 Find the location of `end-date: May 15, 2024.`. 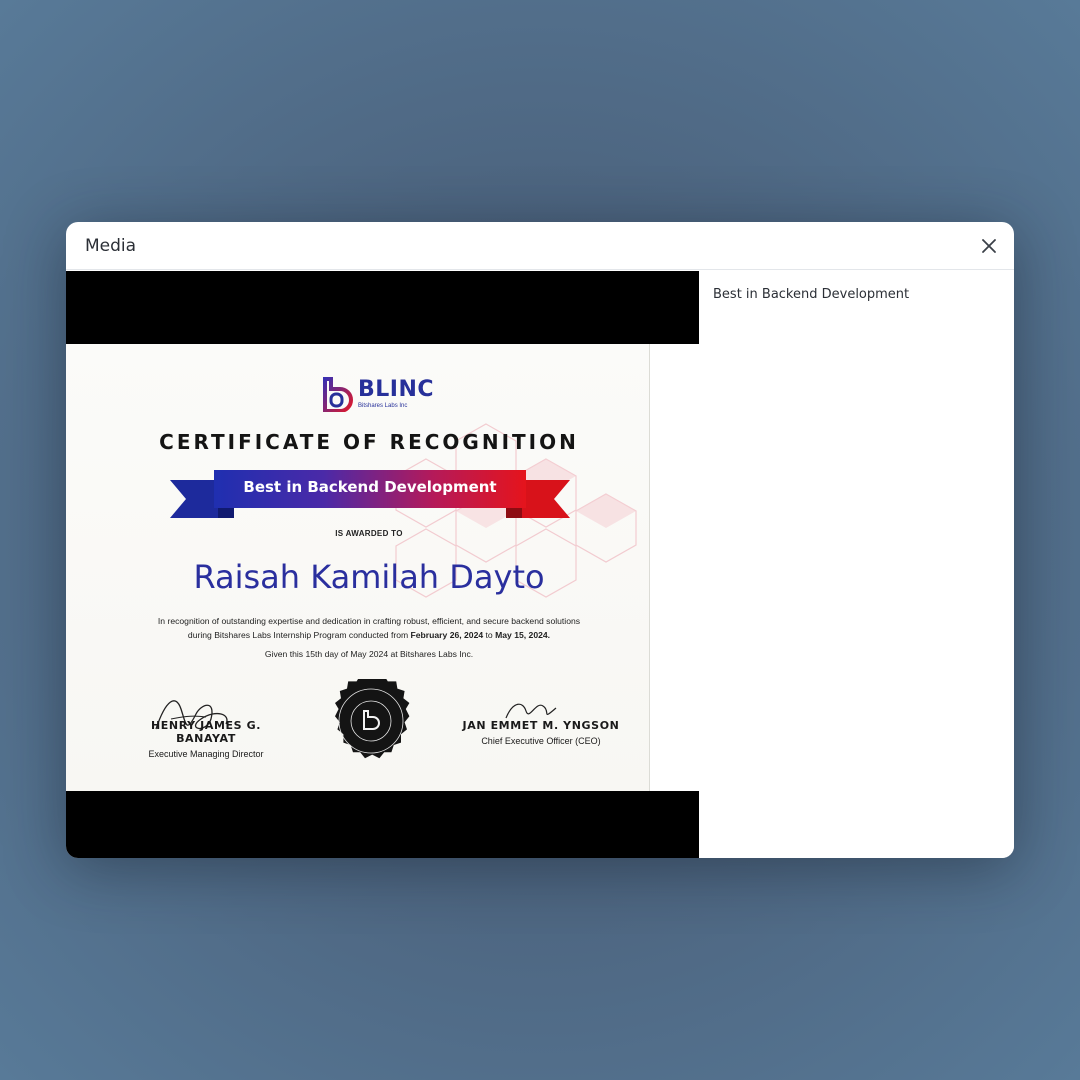

end-date: May 15, 2024. is located at coordinates (523, 635).